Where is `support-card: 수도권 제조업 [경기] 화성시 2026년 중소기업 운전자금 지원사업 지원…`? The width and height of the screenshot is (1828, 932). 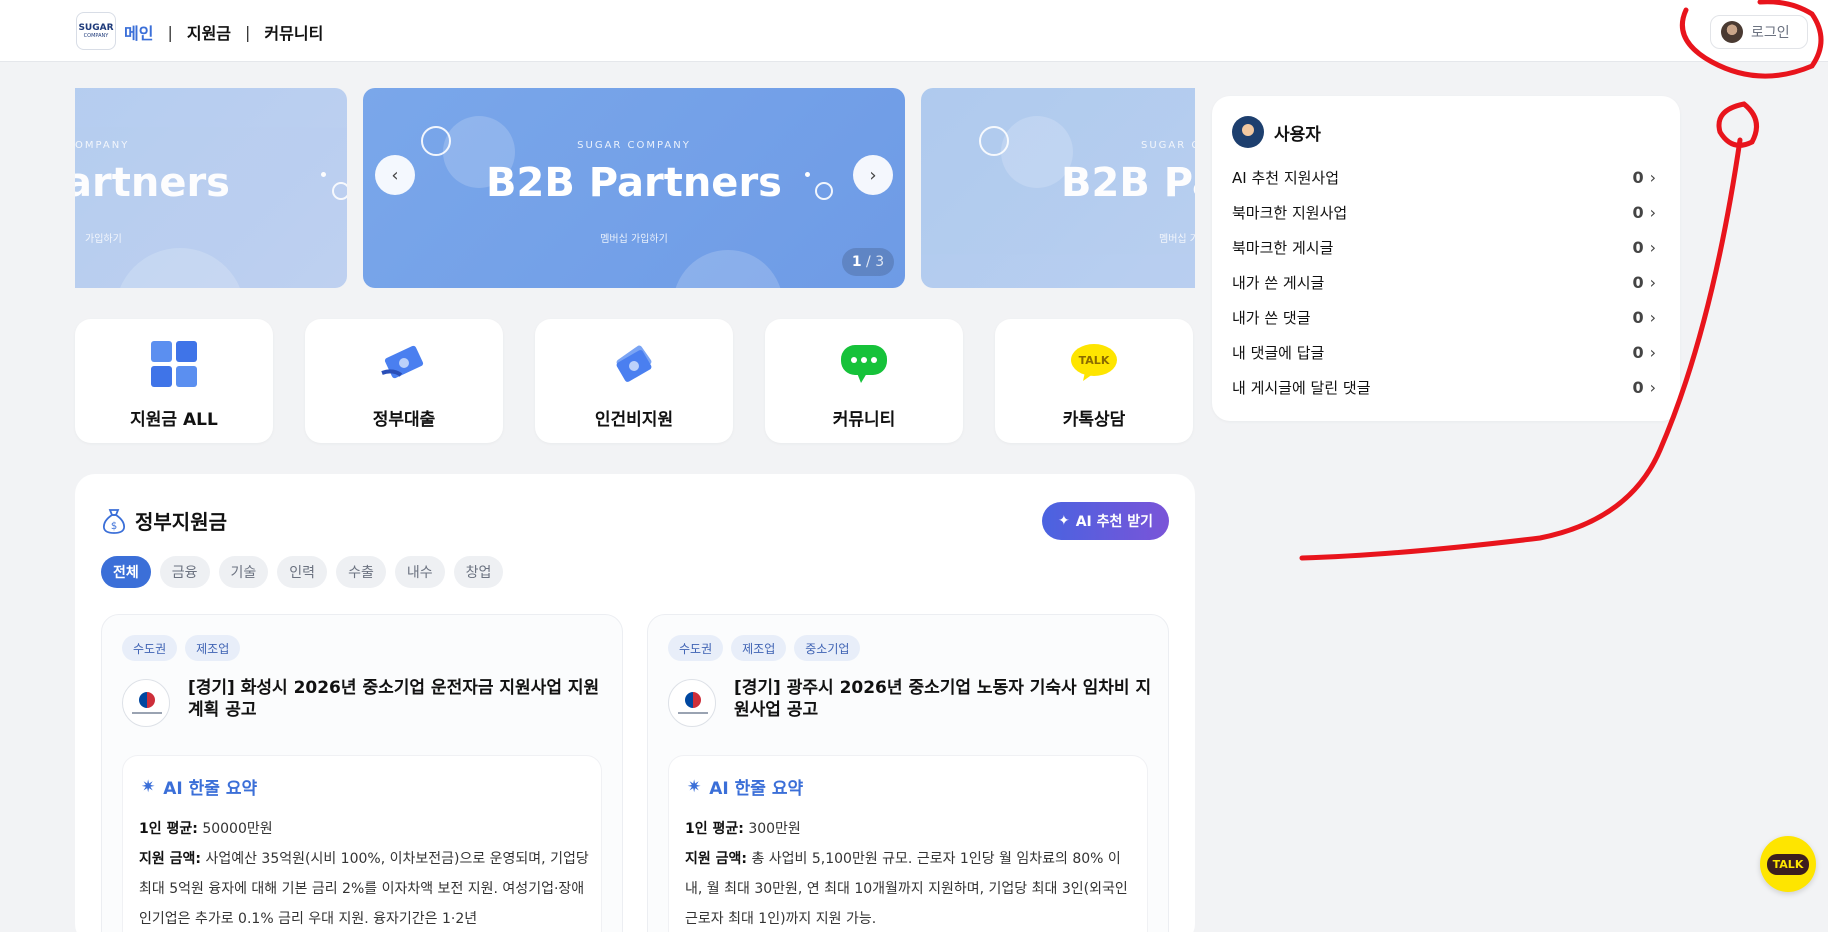 support-card: 수도권 제조업 [경기] 화성시 2026년 중소기업 운전자금 지원사업 지원… is located at coordinates (362, 773).